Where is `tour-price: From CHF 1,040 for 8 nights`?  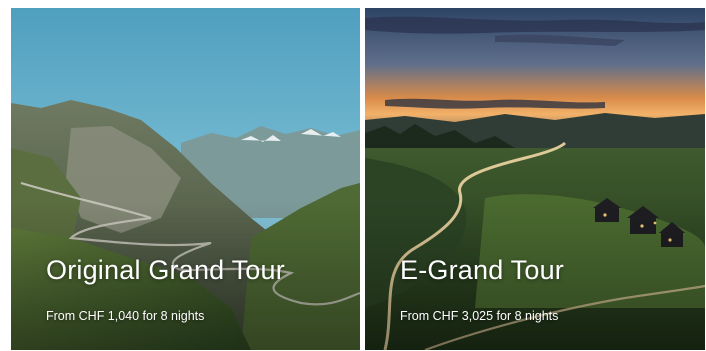 tour-price: From CHF 1,040 for 8 nights is located at coordinates (125, 316).